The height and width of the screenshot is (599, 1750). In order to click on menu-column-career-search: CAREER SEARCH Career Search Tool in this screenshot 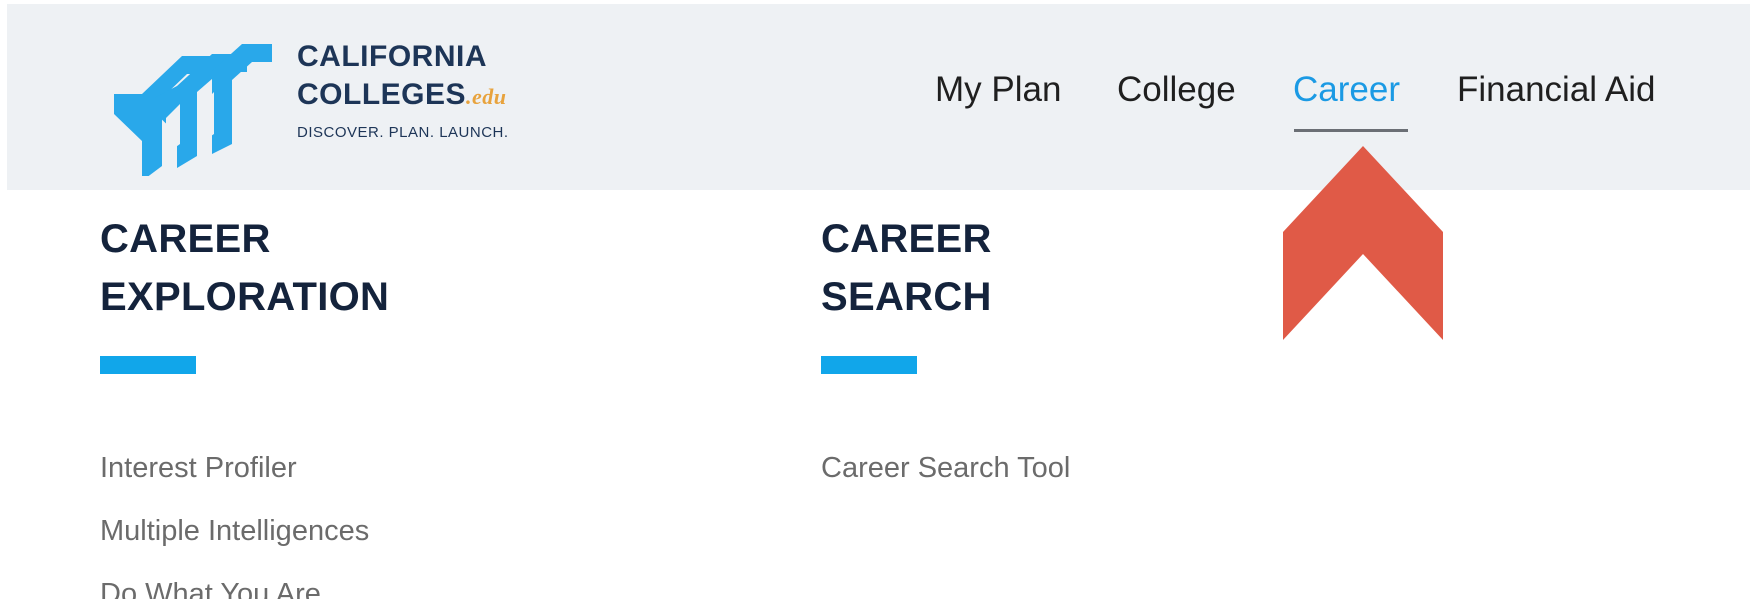, I will do `click(945, 355)`.